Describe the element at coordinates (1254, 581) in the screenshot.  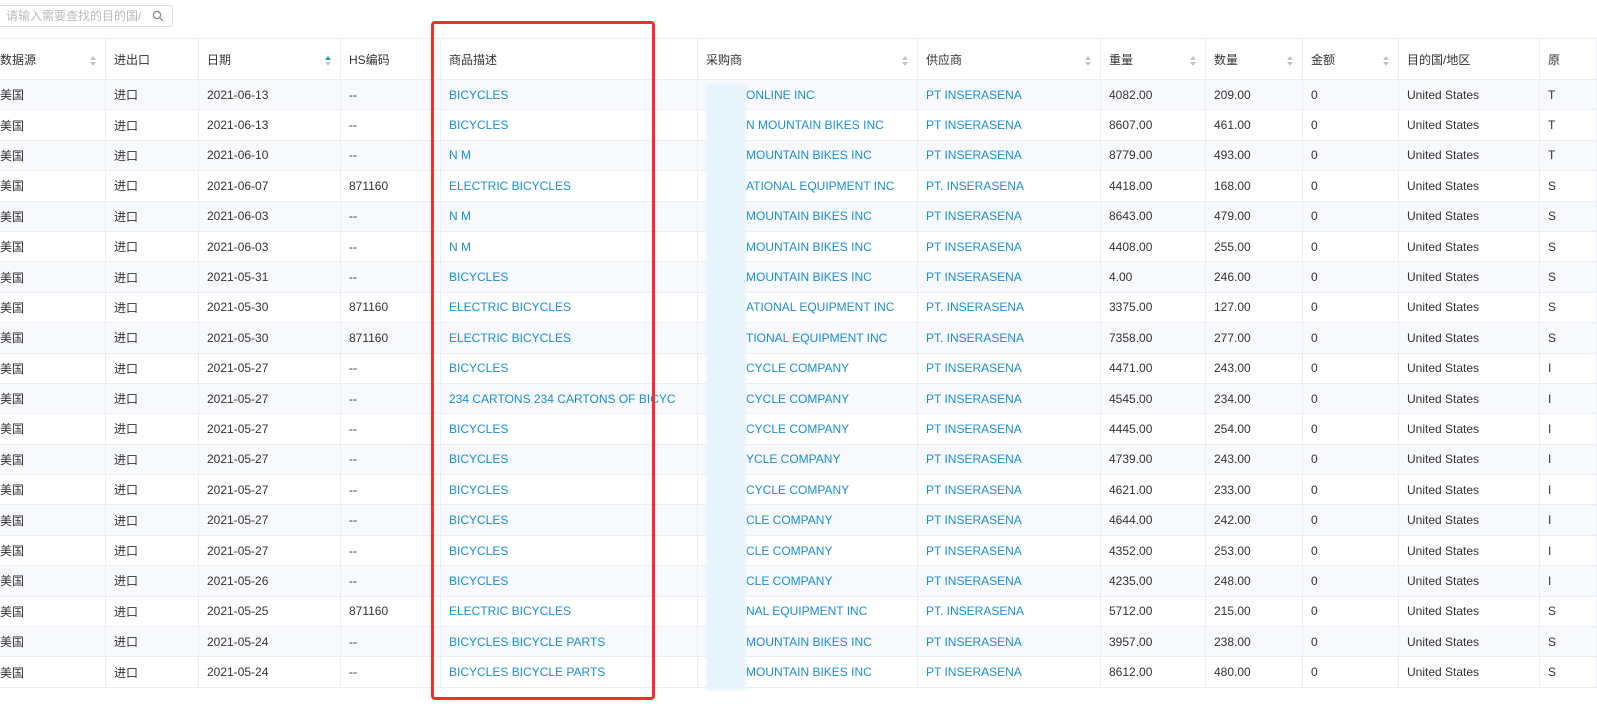
I see `cell-qty: 248.00` at that location.